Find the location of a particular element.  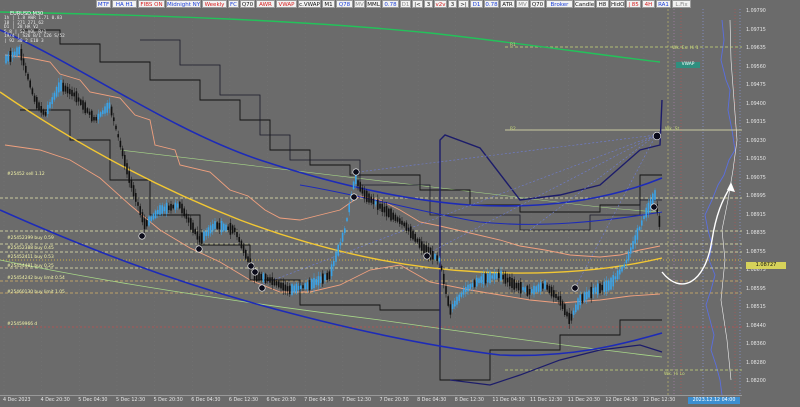

info-row: | 92 30 2 E10 3 is located at coordinates (24, 41).